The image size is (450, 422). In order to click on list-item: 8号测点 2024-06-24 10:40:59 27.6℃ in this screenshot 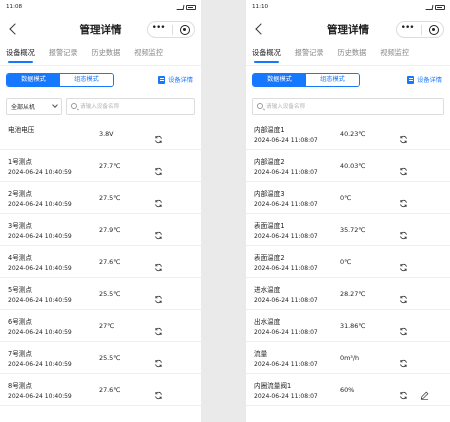, I will do `click(100, 390)`.